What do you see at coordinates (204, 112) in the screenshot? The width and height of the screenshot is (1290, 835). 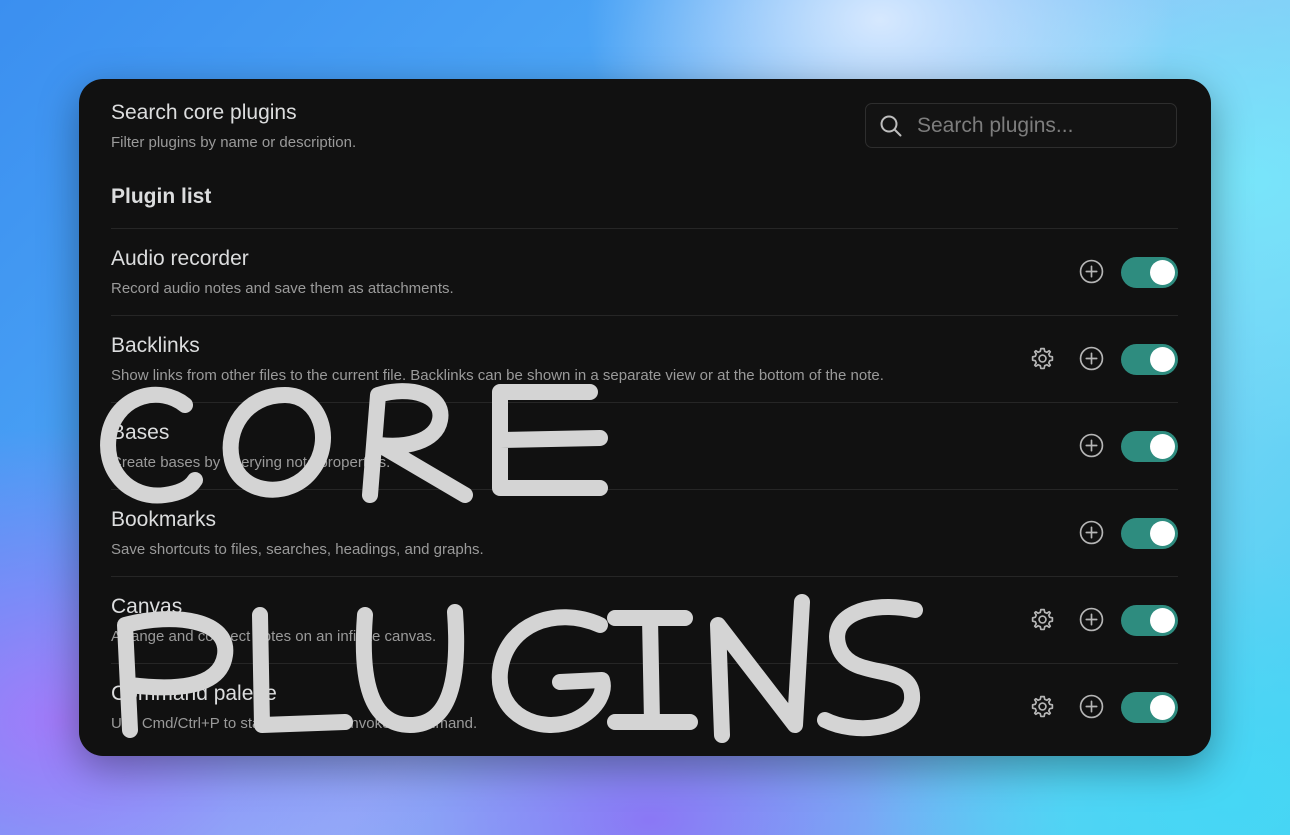 I see `search-section-title: Search core plugins` at bounding box center [204, 112].